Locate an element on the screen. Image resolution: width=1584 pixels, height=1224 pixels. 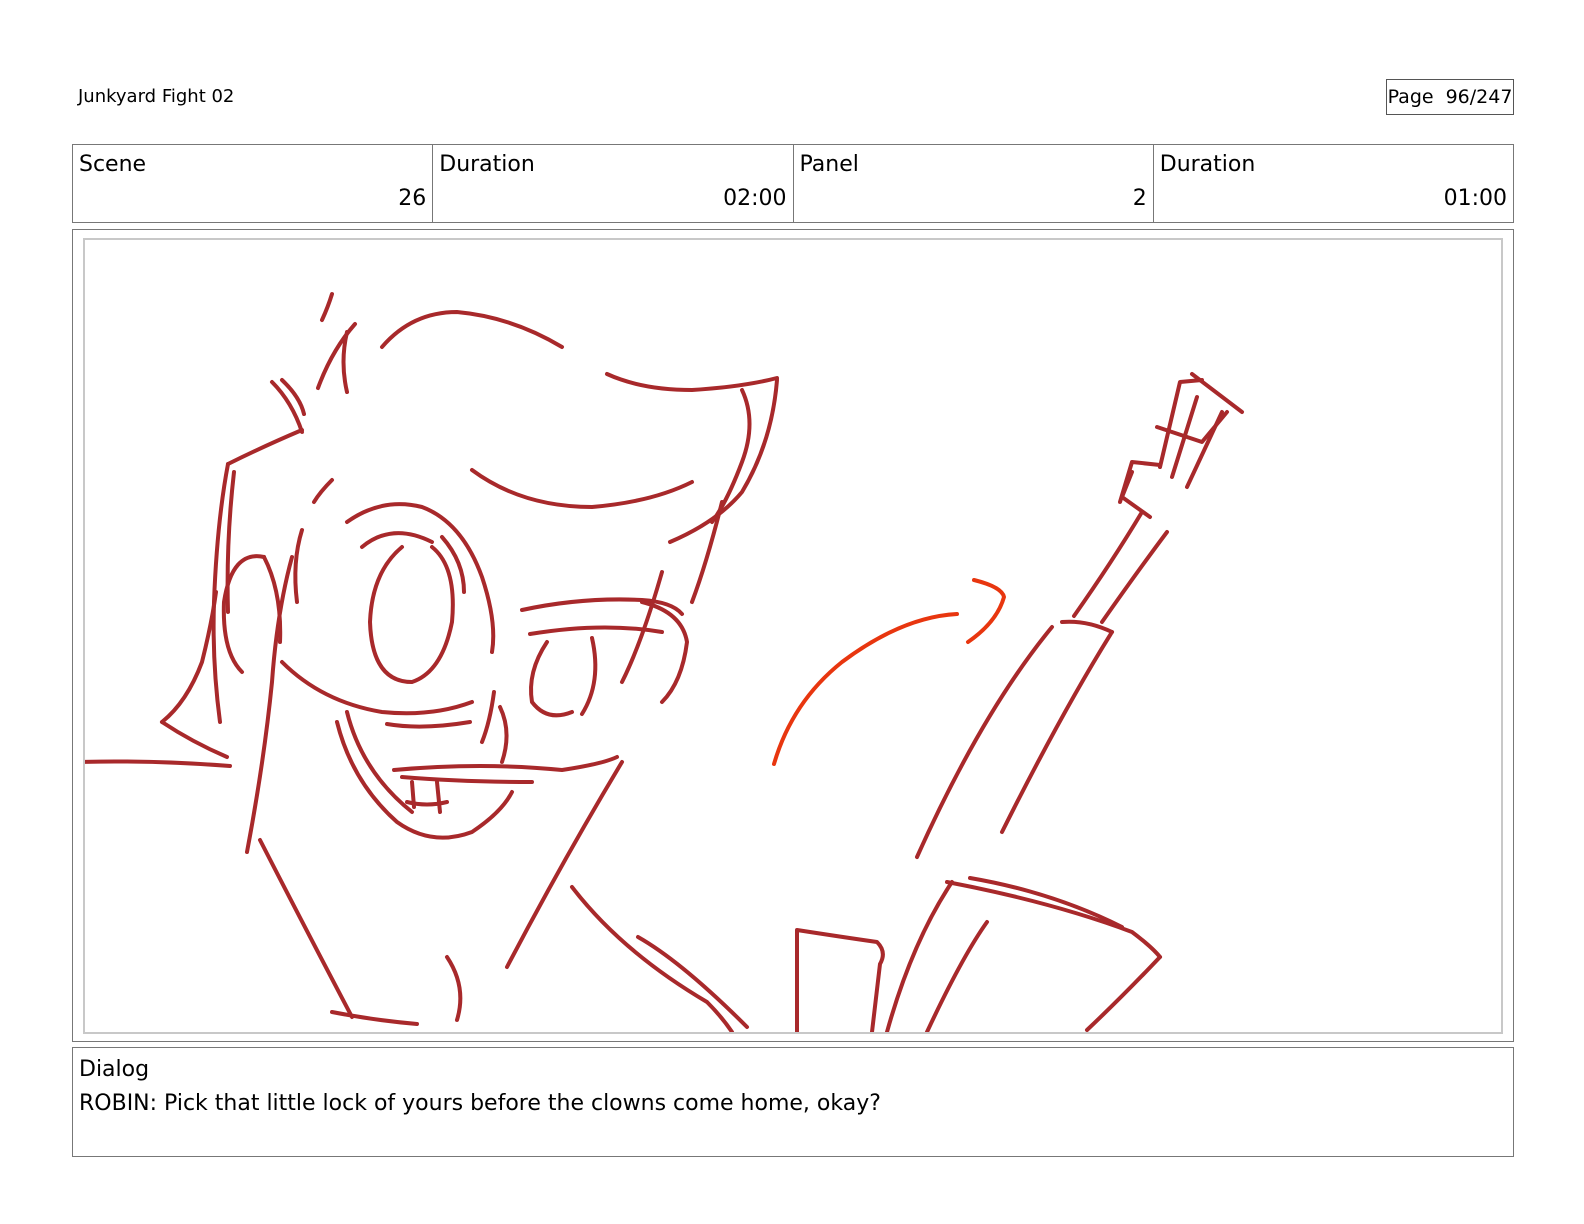
panel-cell: Panel 2 is located at coordinates (974, 183).